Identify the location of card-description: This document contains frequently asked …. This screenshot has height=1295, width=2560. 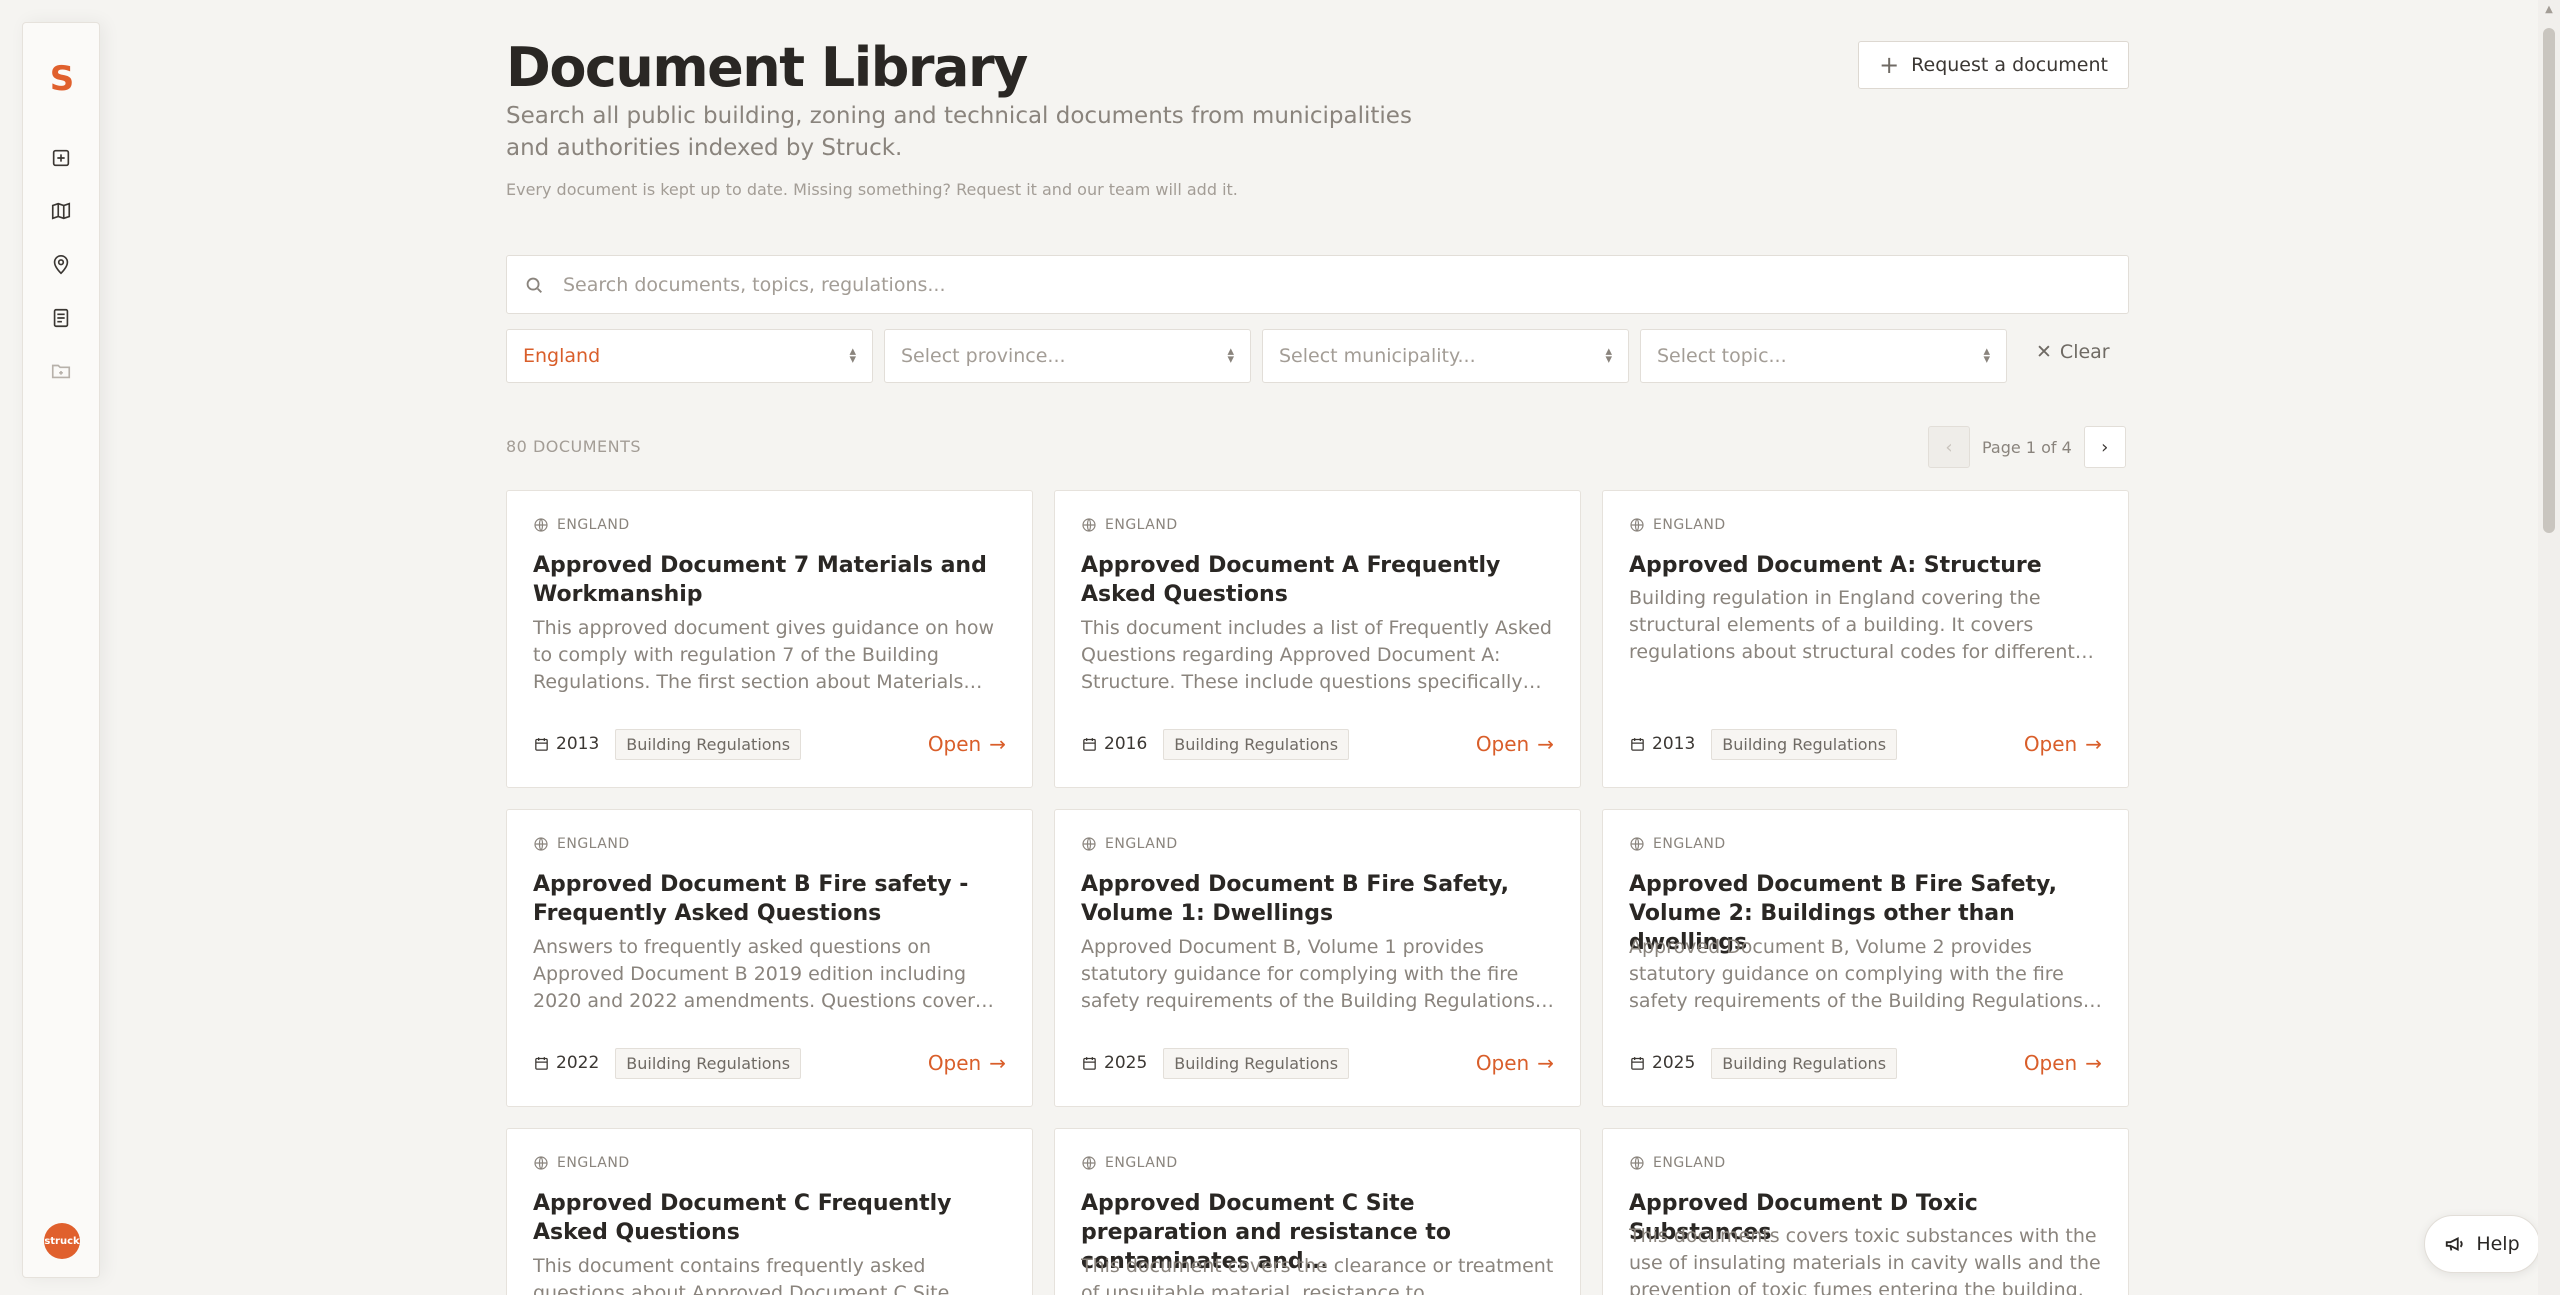
(741, 1275).